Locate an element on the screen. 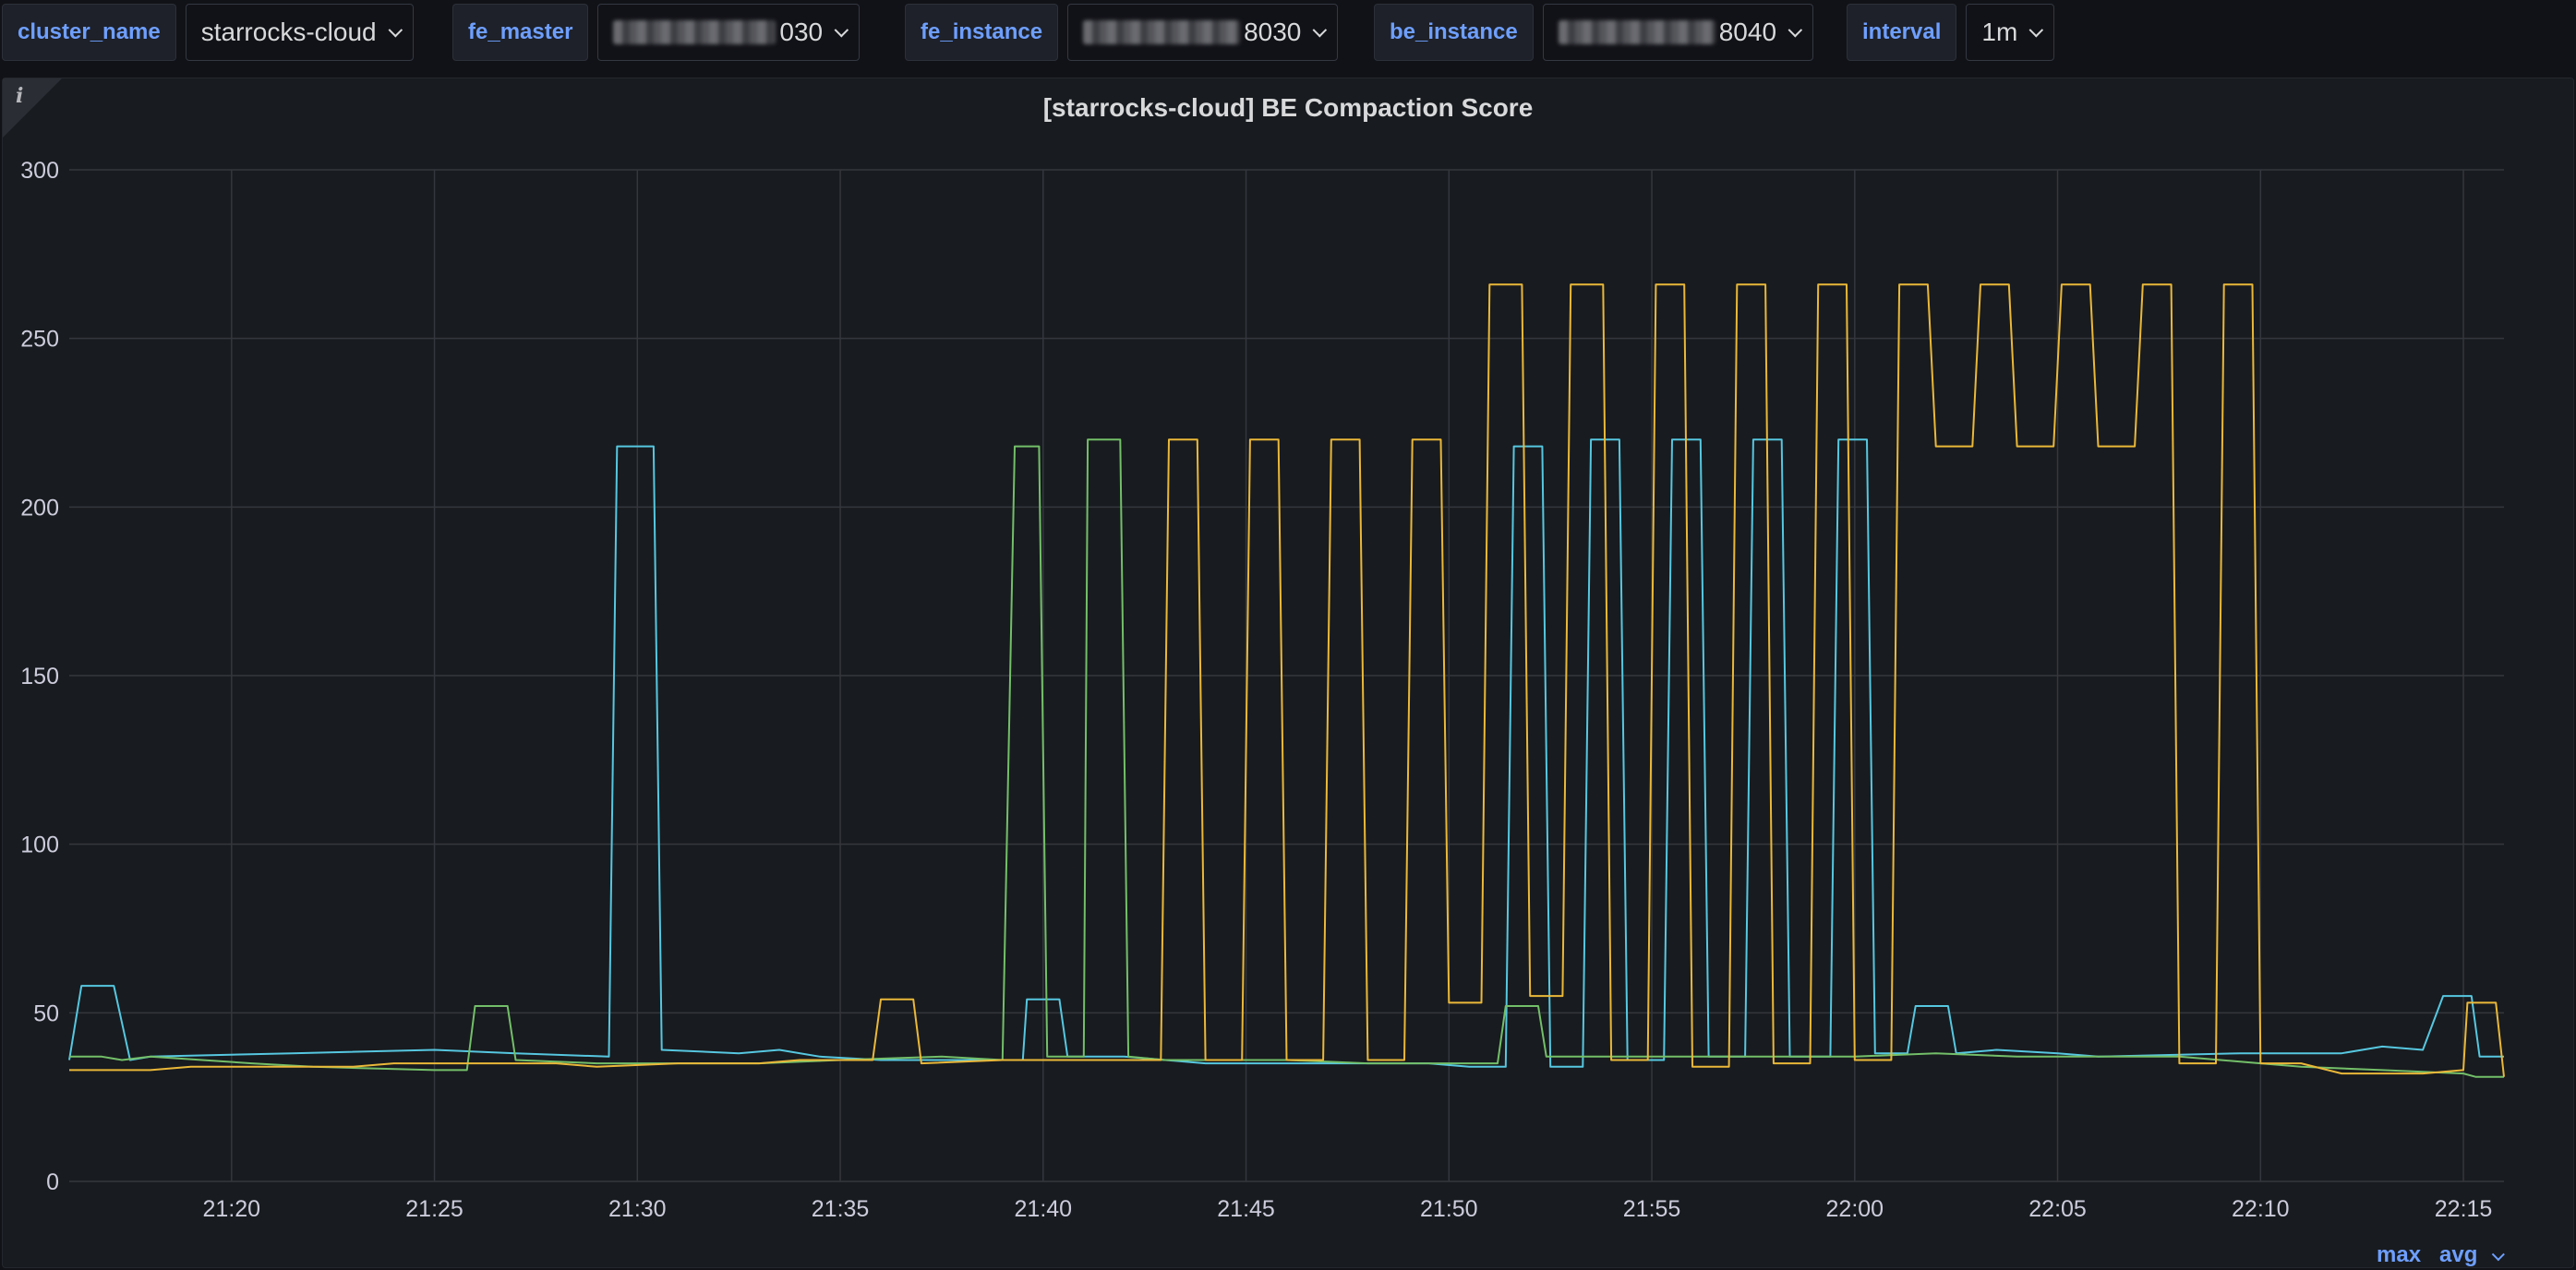 This screenshot has height=1270, width=2576. y-tick-label: 250 is located at coordinates (39, 340).